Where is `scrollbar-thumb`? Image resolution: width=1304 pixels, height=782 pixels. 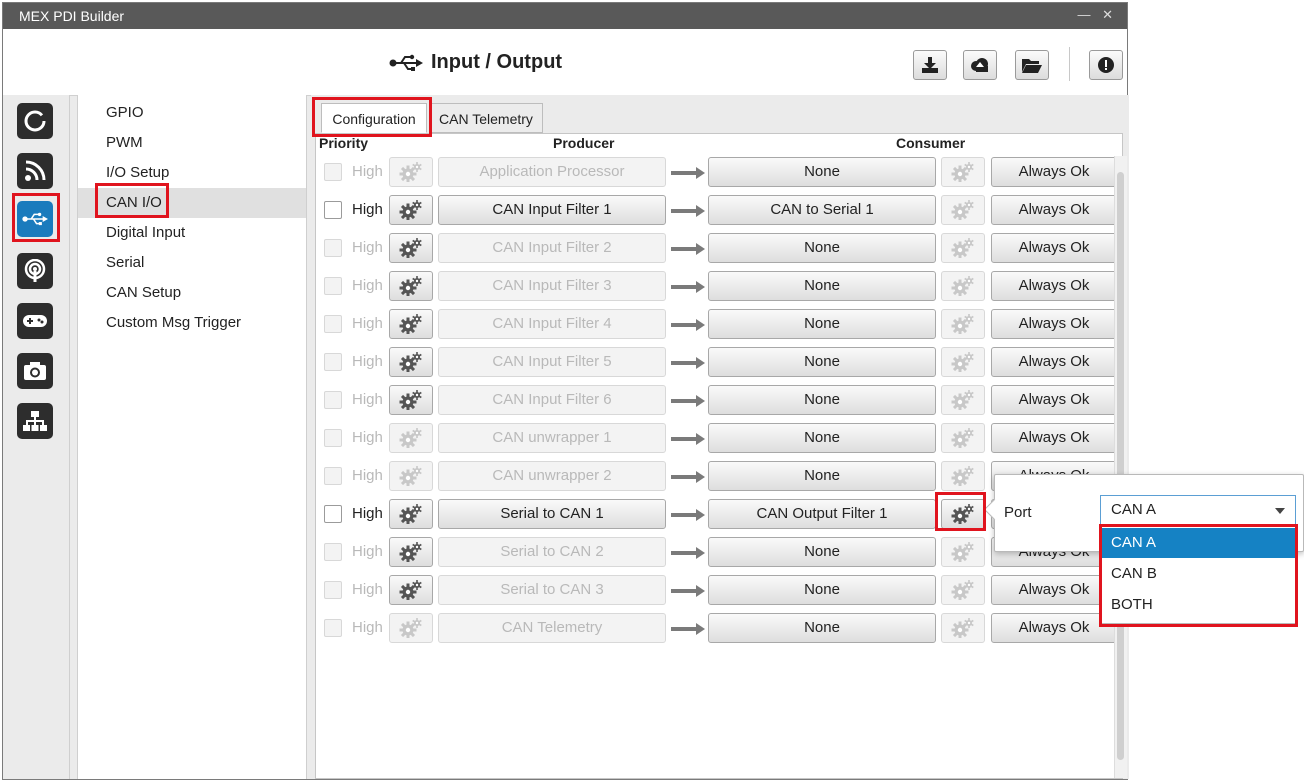
scrollbar-thumb is located at coordinates (1120, 466).